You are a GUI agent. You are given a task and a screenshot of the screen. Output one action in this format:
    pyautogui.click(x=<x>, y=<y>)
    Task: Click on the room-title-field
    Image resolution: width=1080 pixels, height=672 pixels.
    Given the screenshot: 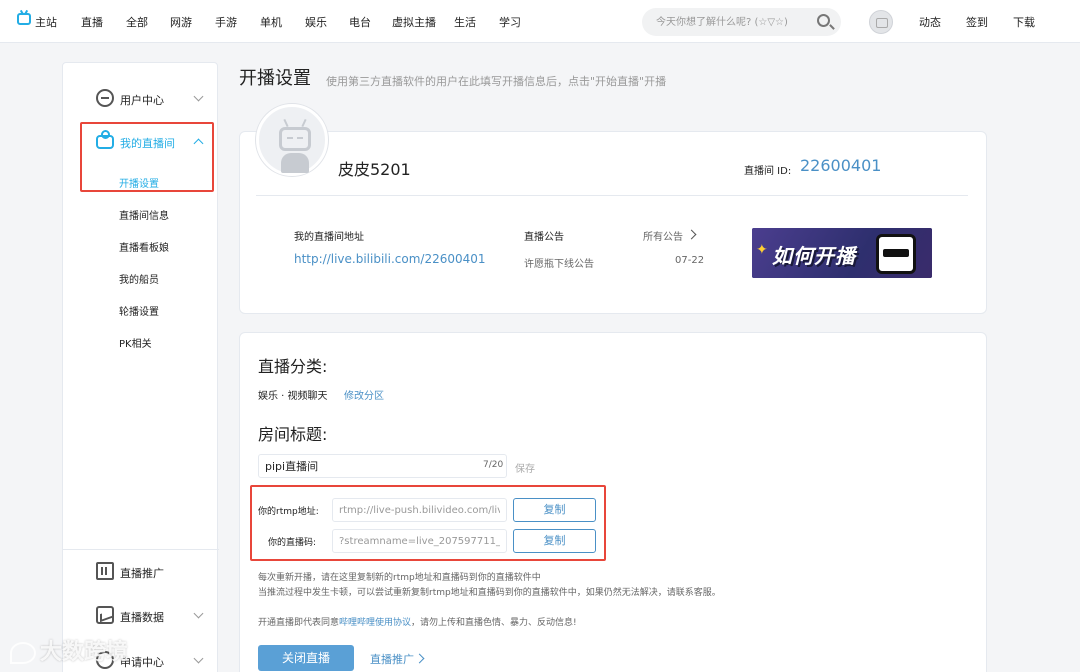 What is the action you would take?
    pyautogui.click(x=382, y=466)
    